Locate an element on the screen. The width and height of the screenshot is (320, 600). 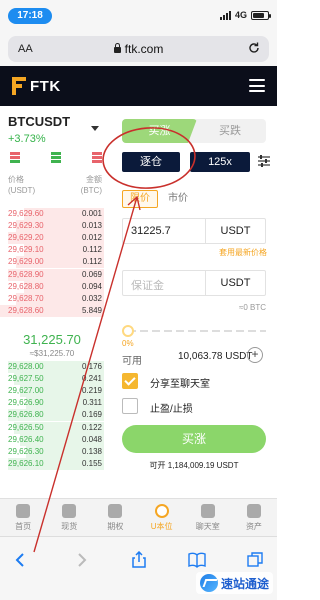
ask-qty: 0.013 is located at coordinates (91, 226).